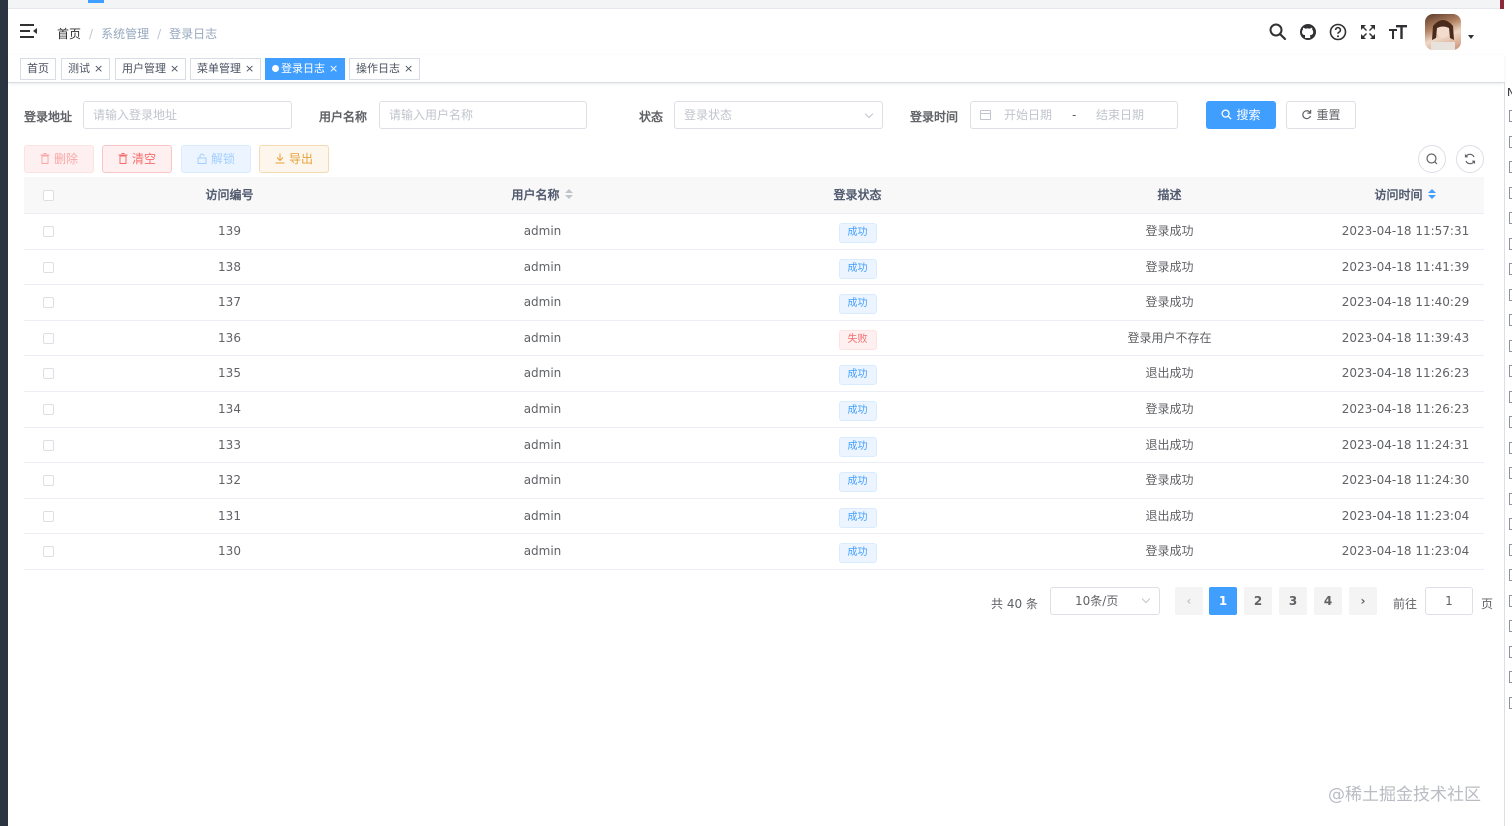  I want to click on breadcrumb: 首页 / 系统管理 / 登录日志, so click(137, 33).